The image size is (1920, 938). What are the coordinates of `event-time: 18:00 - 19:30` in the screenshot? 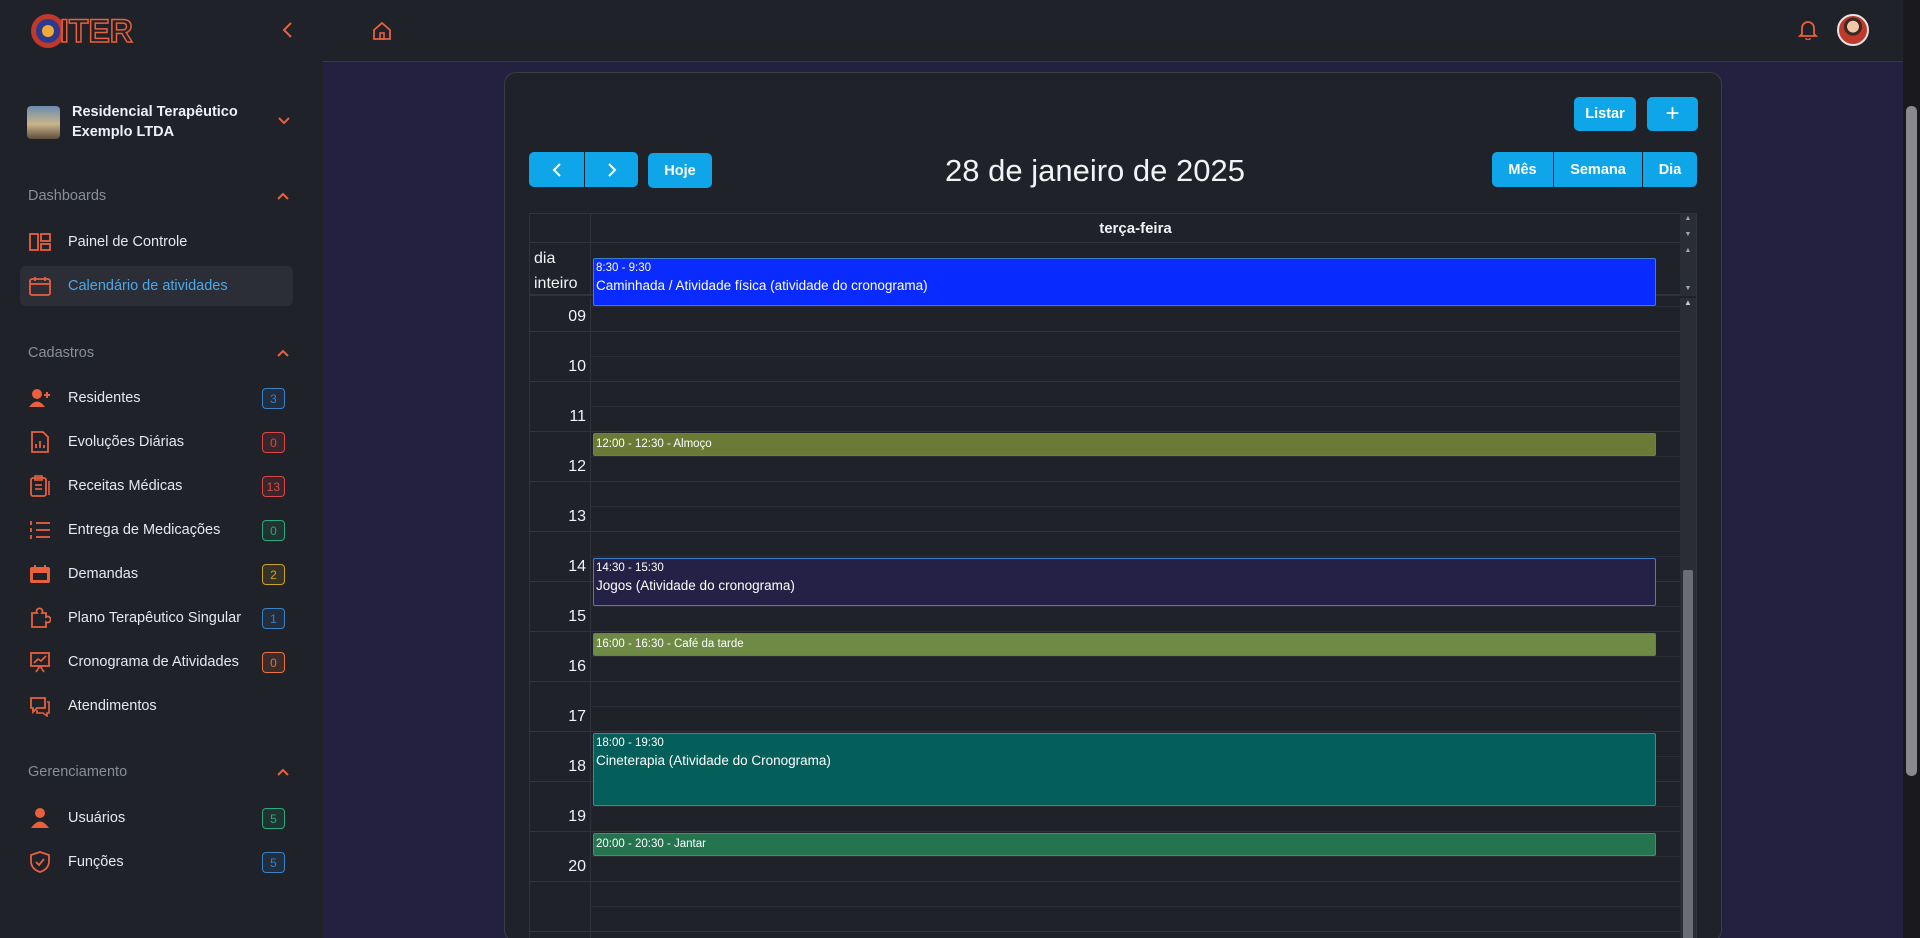 It's located at (630, 743).